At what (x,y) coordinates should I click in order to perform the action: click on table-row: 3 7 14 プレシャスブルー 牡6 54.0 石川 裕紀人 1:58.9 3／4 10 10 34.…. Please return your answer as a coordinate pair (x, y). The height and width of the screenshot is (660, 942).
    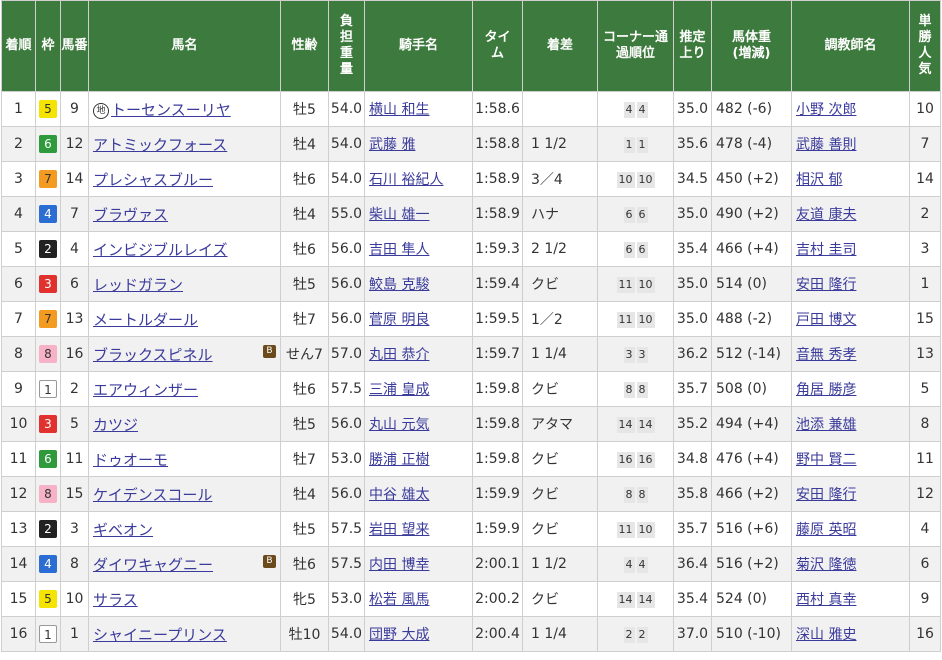
    Looking at the image, I should click on (471, 179).